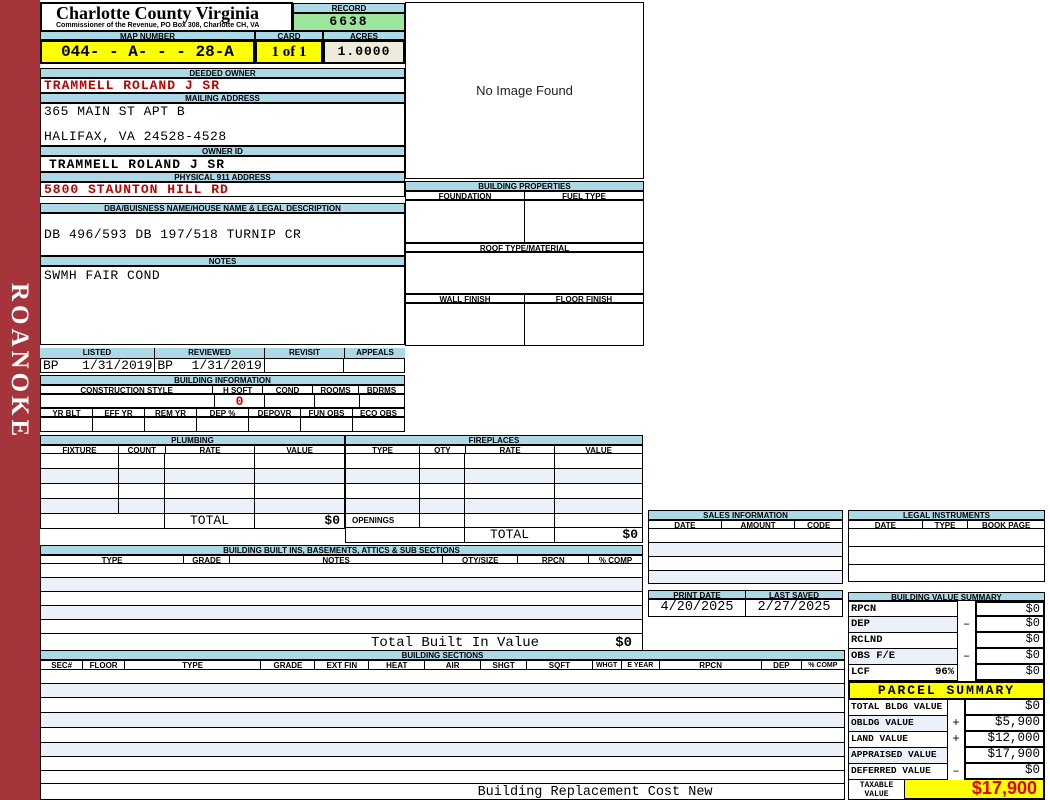  What do you see at coordinates (193, 449) in the screenshot?
I see `plumbing-headers: FIXTURE COUNT RATE VALUE` at bounding box center [193, 449].